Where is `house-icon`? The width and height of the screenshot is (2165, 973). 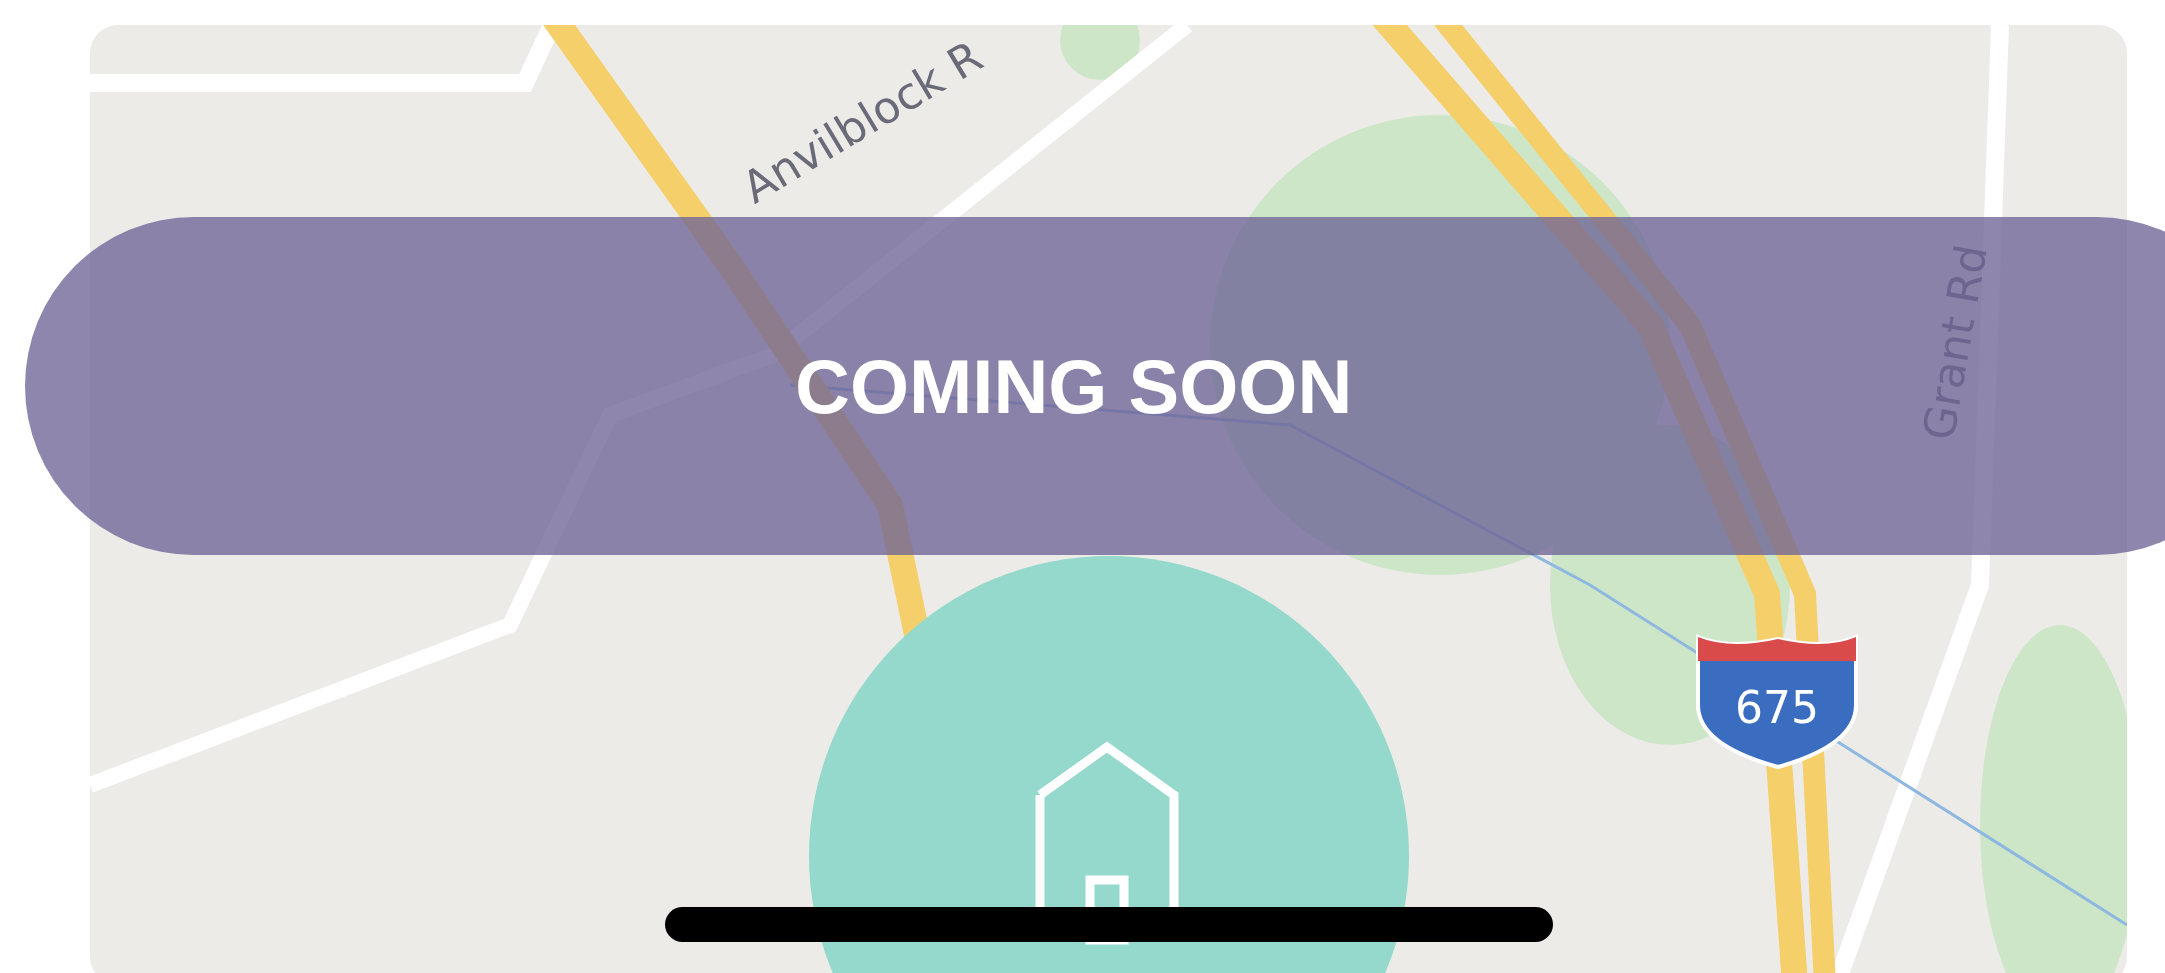
house-icon is located at coordinates (1107, 843).